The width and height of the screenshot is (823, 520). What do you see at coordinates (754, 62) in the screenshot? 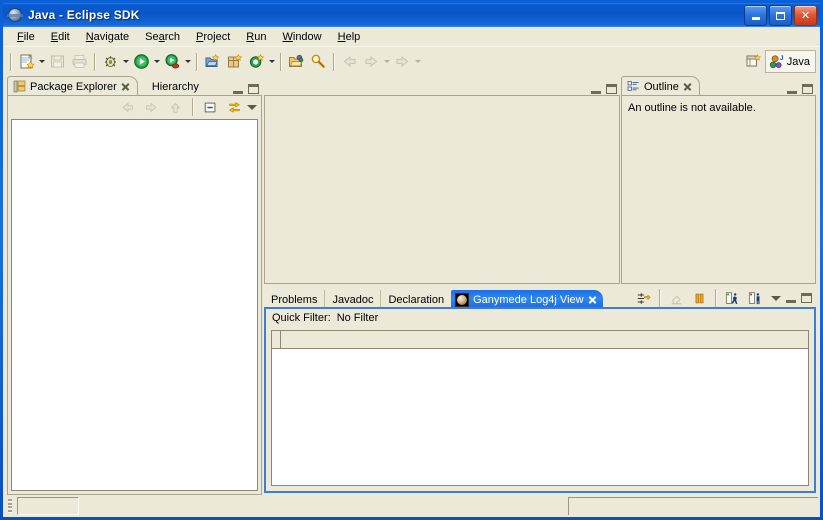
I see `open-perspective-button` at bounding box center [754, 62].